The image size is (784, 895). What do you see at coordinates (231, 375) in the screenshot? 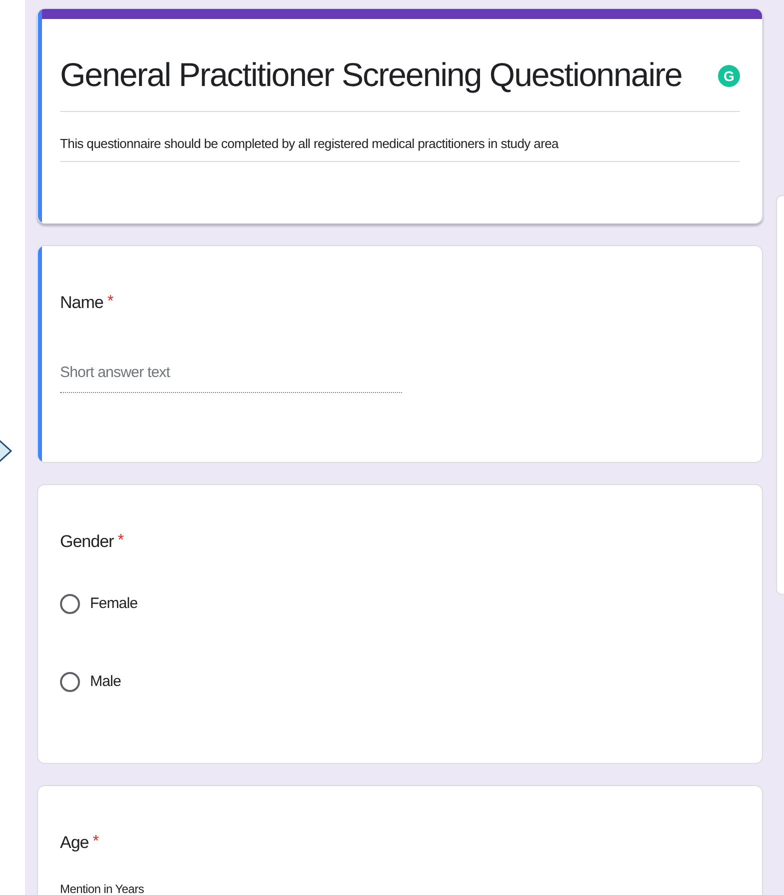
I see `answer-field: Short answer text` at bounding box center [231, 375].